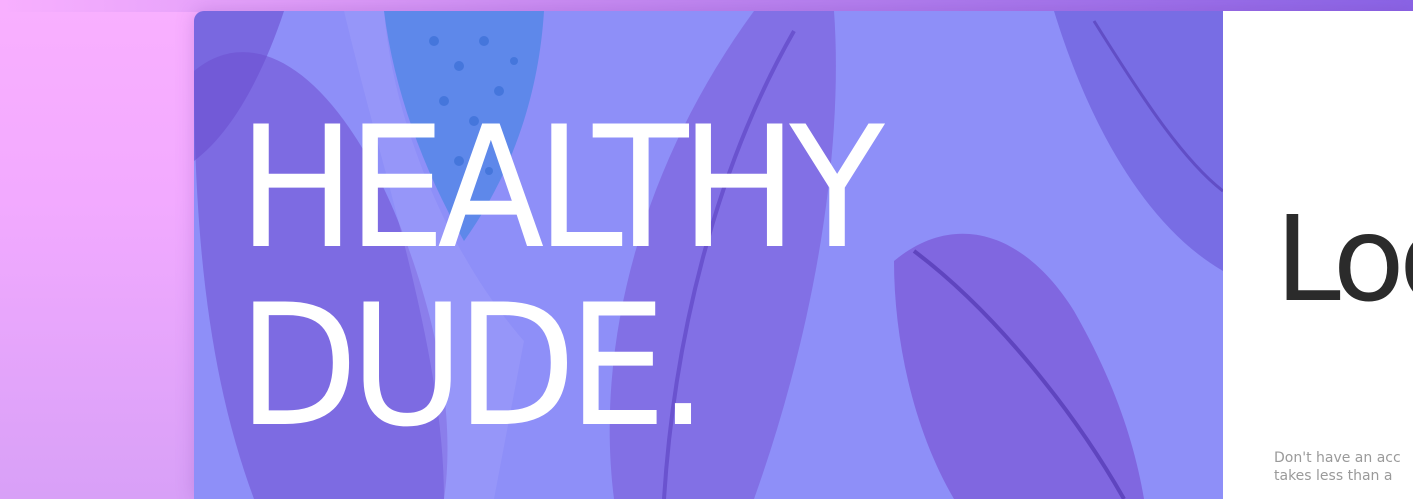 This screenshot has width=1413, height=499. I want to click on signup-prompt: Don't have an acc takes less than a, so click(1337, 467).